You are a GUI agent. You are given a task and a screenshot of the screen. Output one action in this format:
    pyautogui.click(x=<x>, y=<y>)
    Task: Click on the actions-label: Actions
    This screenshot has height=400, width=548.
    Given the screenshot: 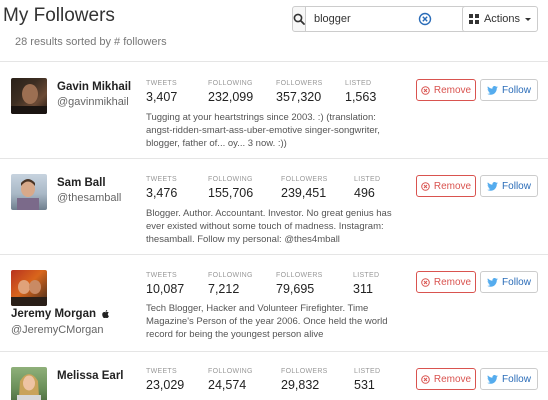 What is the action you would take?
    pyautogui.click(x=502, y=19)
    